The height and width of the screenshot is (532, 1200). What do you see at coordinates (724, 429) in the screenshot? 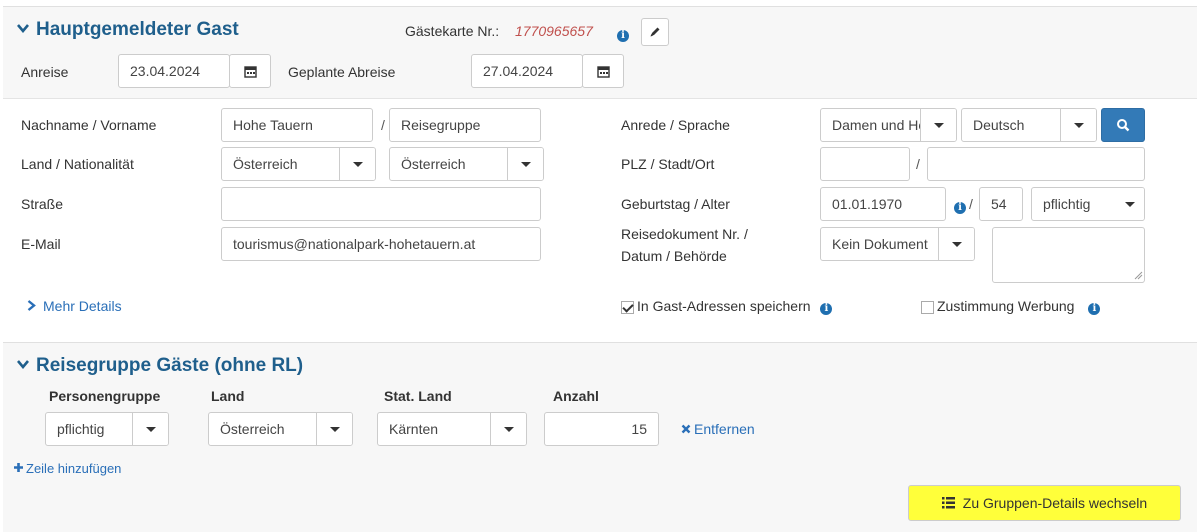
I see `remove-row-text: Entfernen` at bounding box center [724, 429].